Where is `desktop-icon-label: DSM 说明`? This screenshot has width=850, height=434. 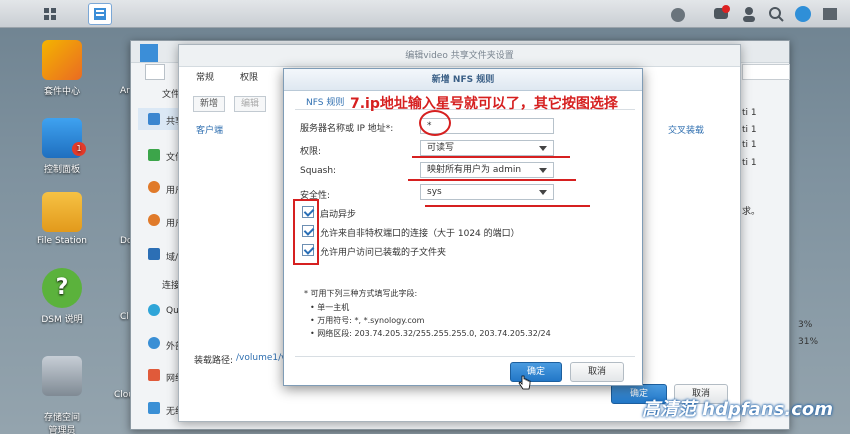 desktop-icon-label: DSM 说明 is located at coordinates (62, 320).